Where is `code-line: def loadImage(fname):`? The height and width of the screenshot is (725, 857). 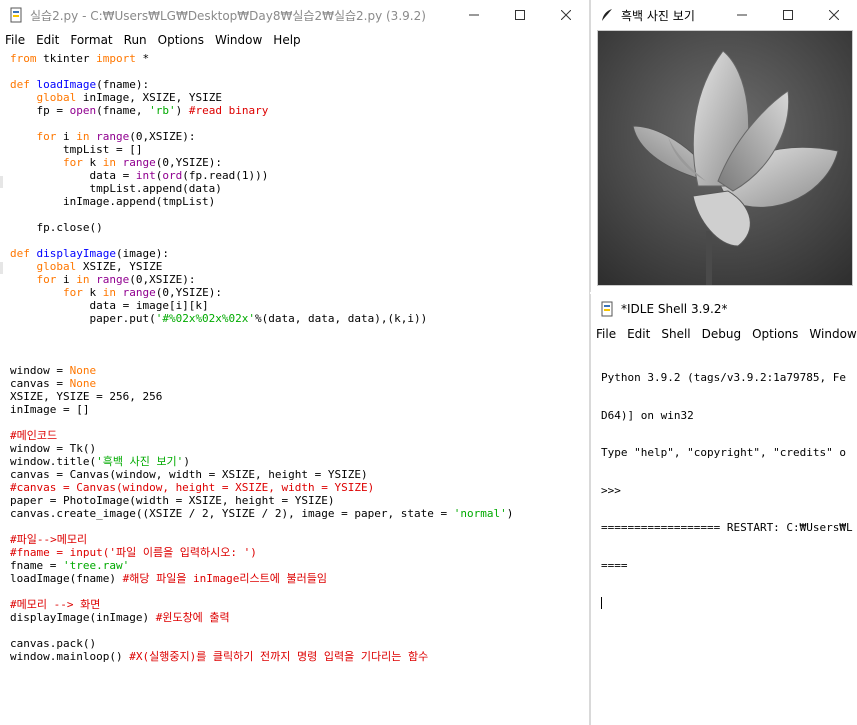
code-line: def loadImage(fname): is located at coordinates (80, 84).